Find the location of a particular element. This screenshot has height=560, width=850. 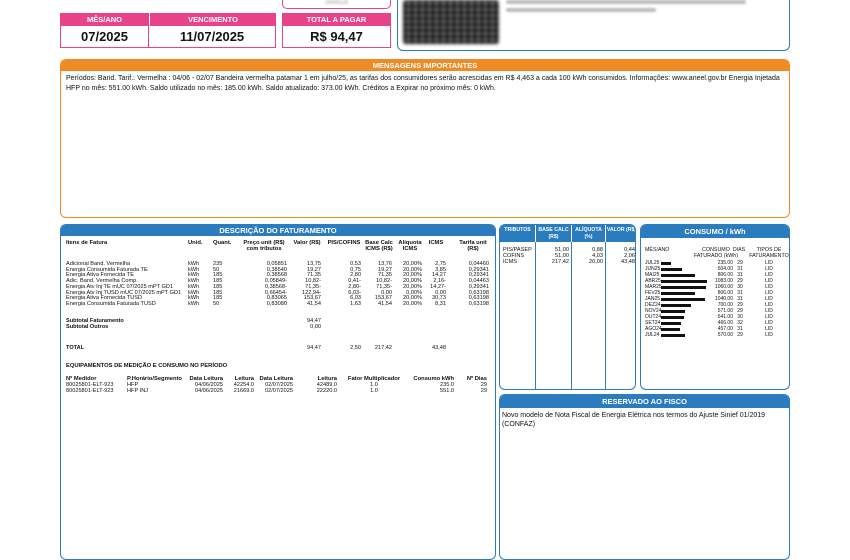

taxes-header-2: ALÍQUOTA (%) is located at coordinates (588, 233).